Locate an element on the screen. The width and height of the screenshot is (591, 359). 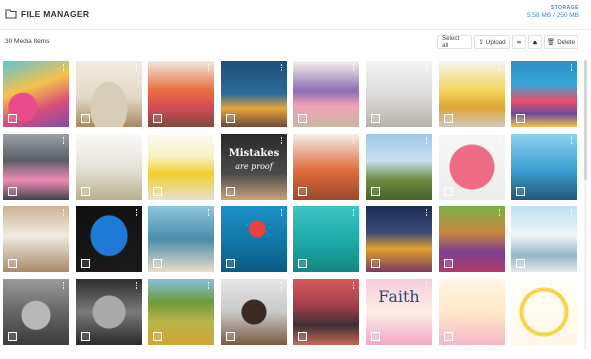
media-tile-floral-wreath-quote is located at coordinates (544, 312).